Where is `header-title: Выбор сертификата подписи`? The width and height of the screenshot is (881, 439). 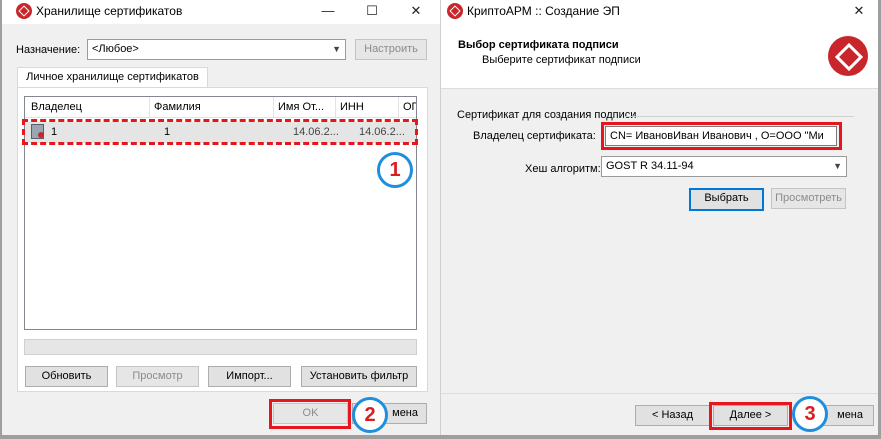
header-title: Выбор сертификата подписи is located at coordinates (538, 45).